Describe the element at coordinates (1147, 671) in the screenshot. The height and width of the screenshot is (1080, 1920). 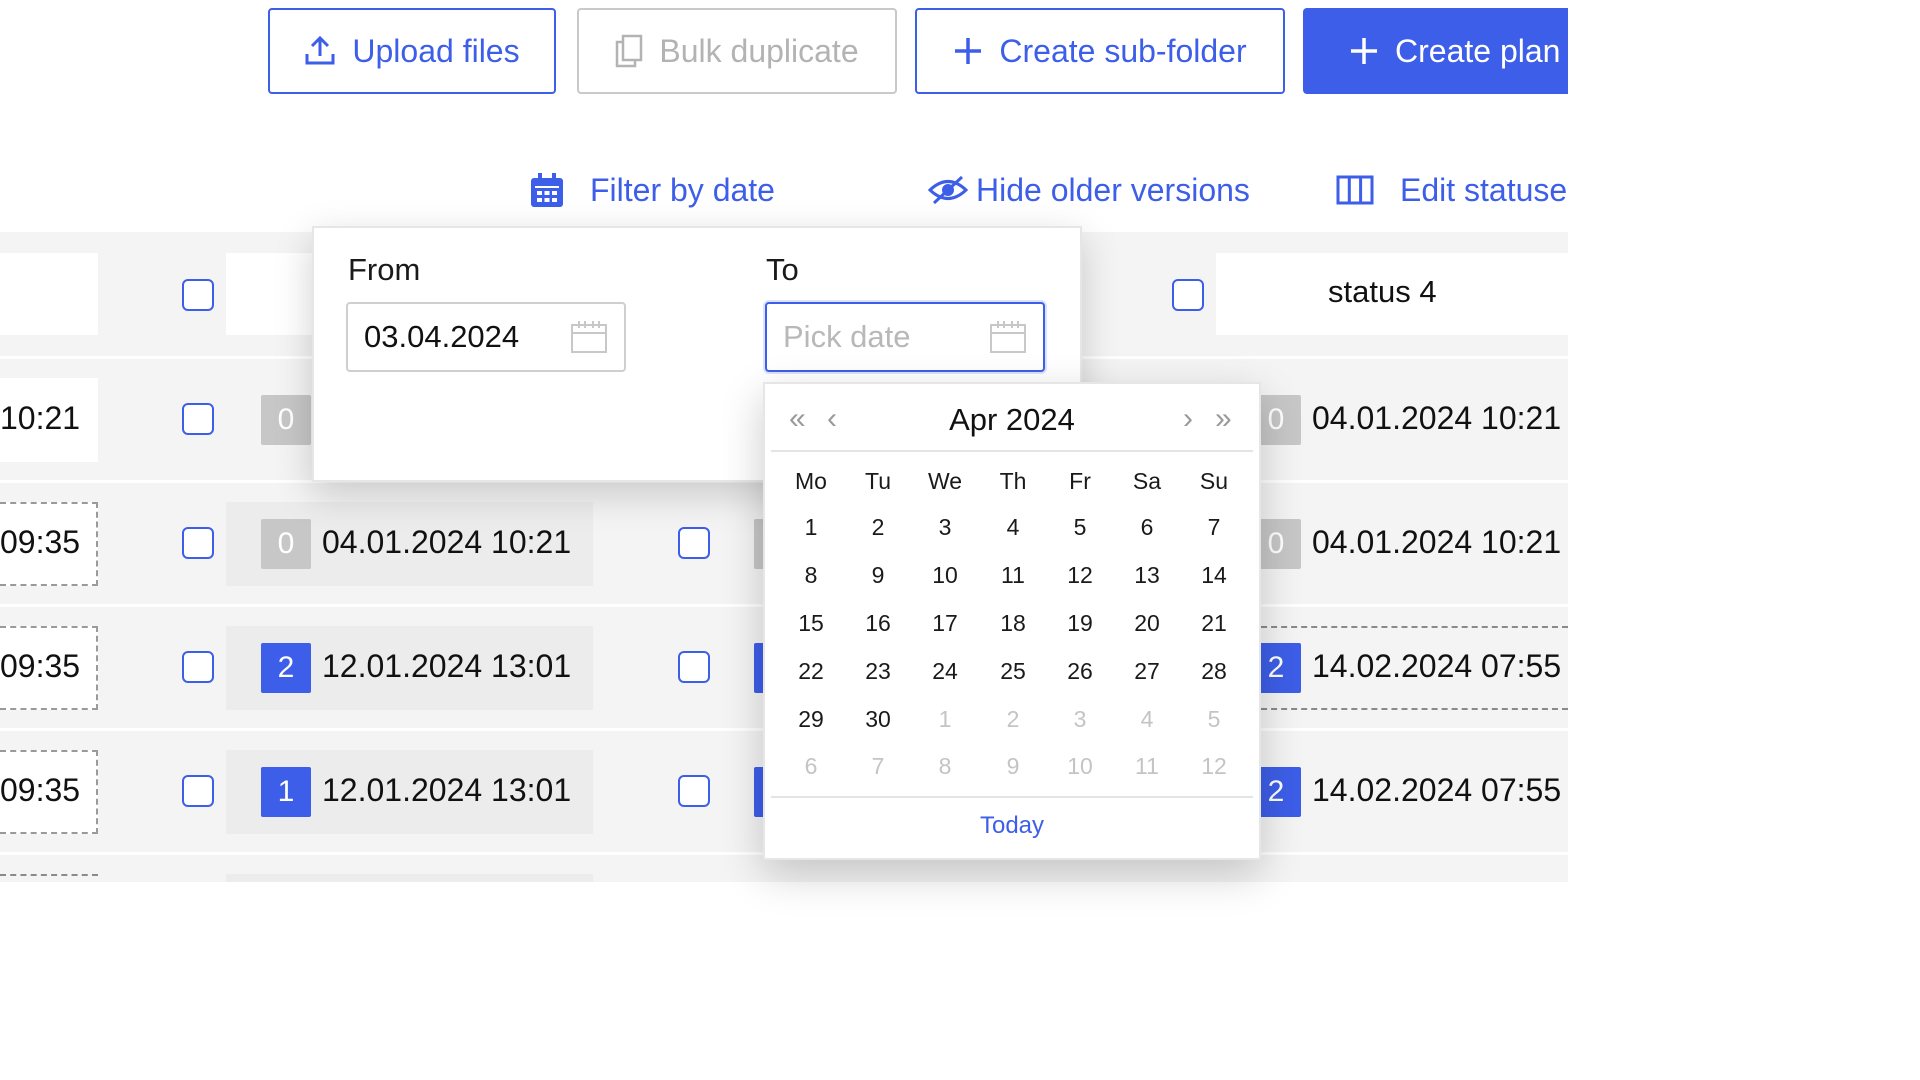
I see `calendar-day: 27` at that location.